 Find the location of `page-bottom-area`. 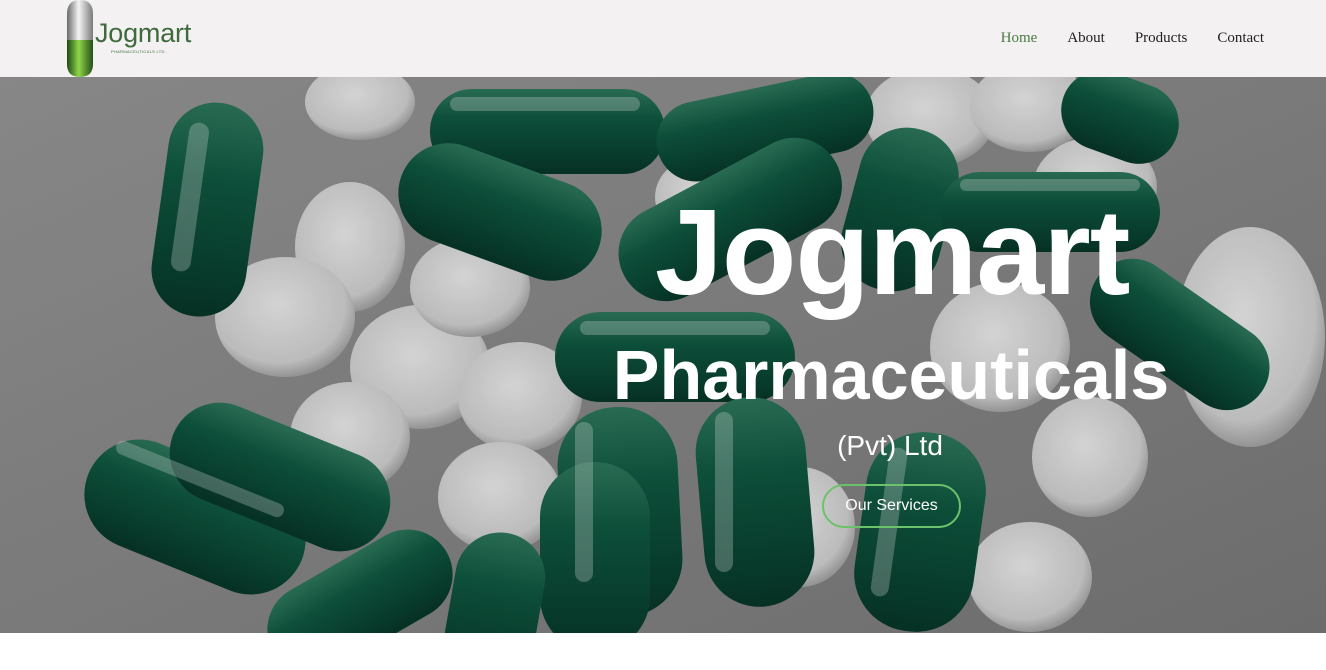

page-bottom-area is located at coordinates (663, 651).